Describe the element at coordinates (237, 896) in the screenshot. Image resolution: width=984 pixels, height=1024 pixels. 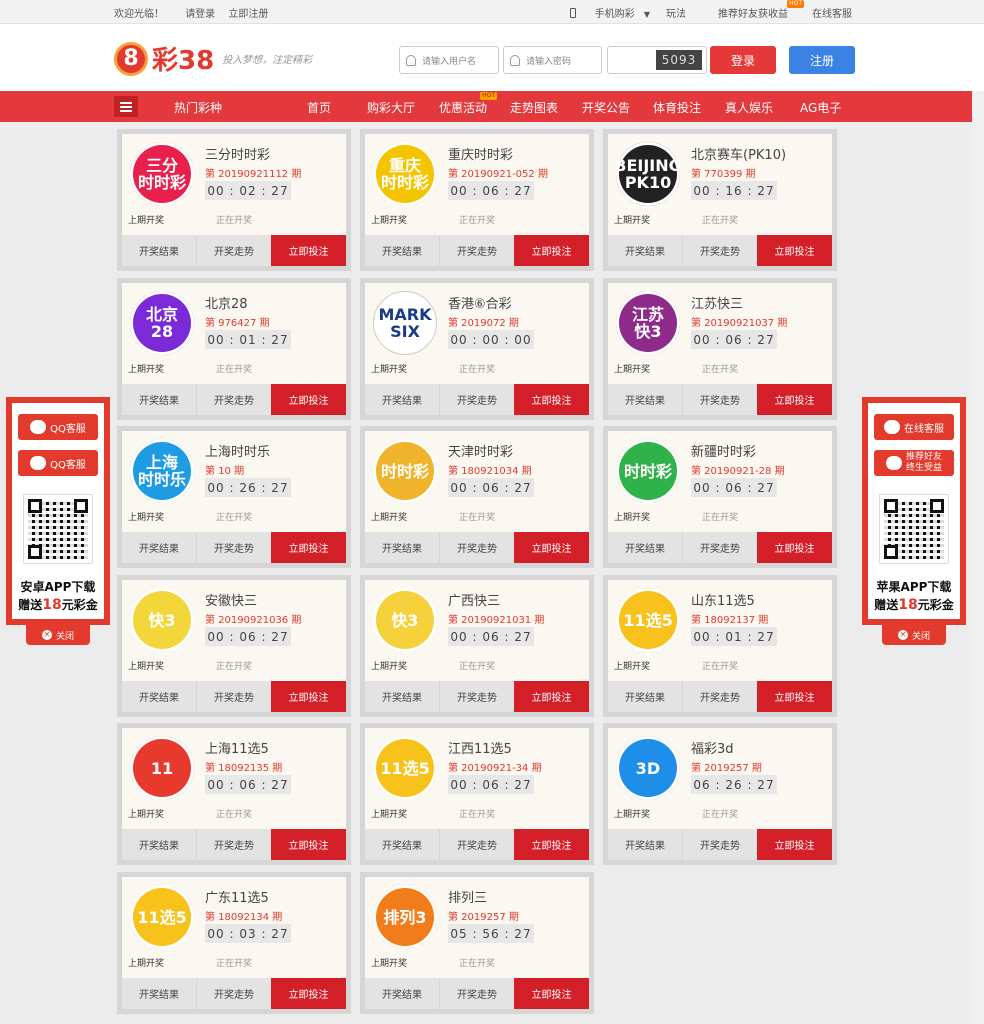
I see `lottery-name: 广东11选5` at that location.